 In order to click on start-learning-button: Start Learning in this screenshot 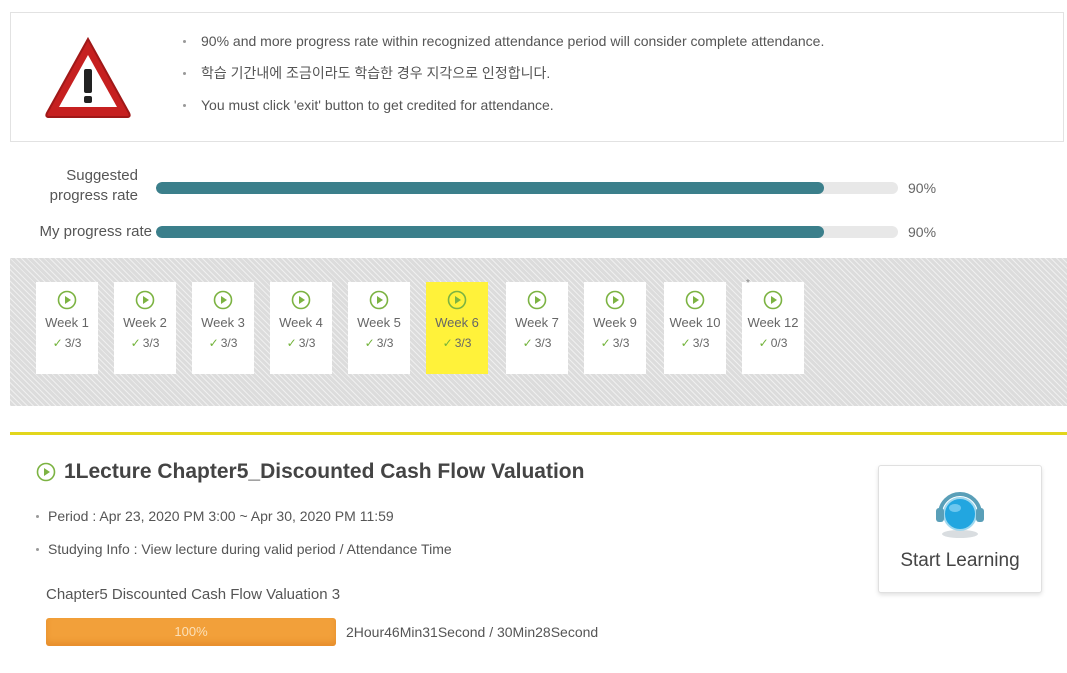, I will do `click(960, 529)`.